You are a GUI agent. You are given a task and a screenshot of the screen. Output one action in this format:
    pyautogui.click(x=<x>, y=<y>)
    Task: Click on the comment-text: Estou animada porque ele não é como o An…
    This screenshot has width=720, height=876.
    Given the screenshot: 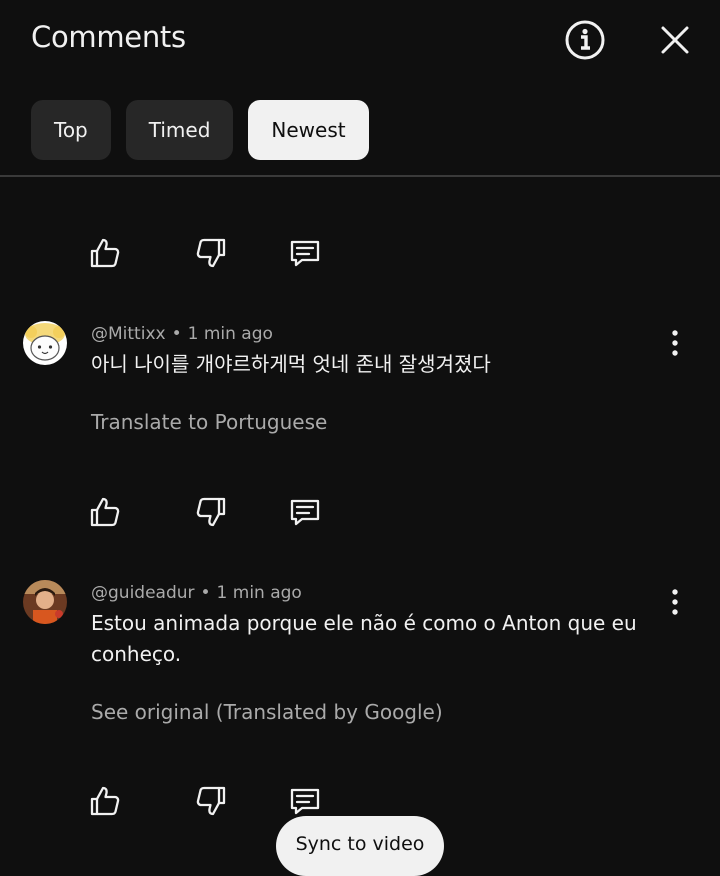 What is the action you would take?
    pyautogui.click(x=364, y=638)
    